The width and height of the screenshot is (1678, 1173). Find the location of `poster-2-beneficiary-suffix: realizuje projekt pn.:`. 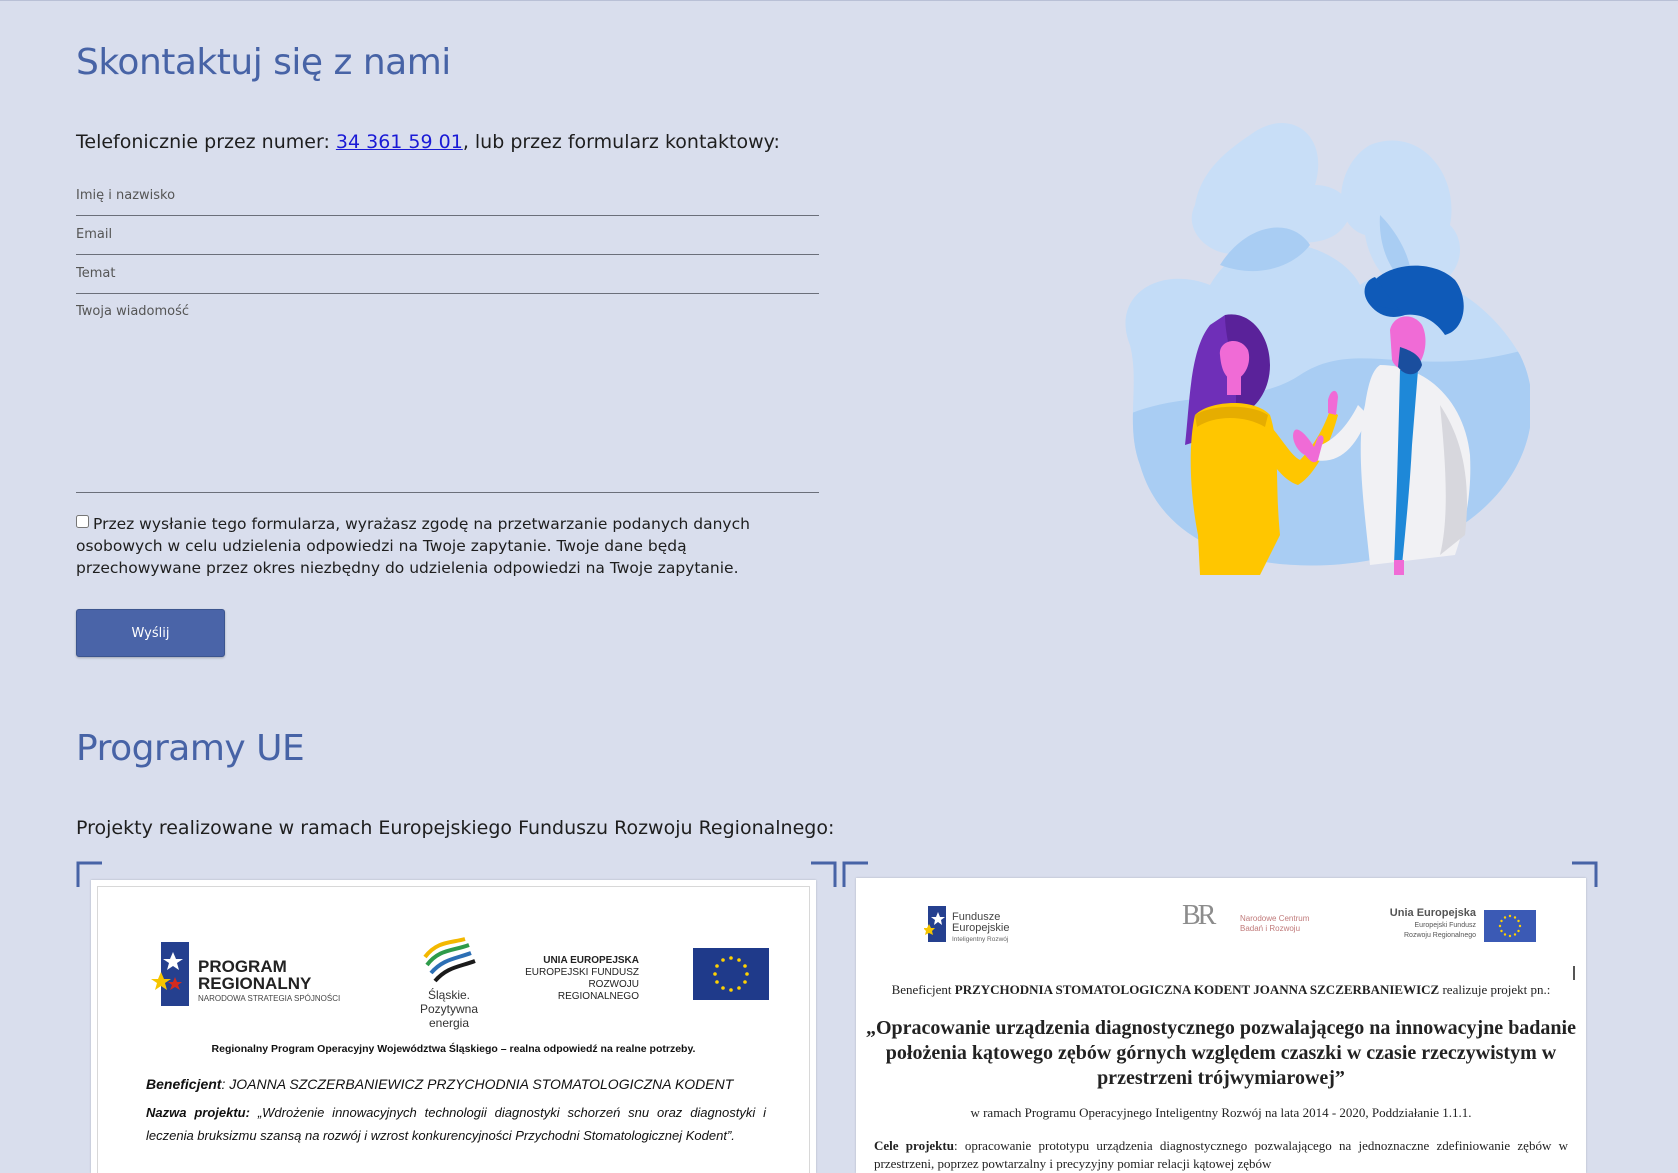

poster-2-beneficiary-suffix: realizuje projekt pn.: is located at coordinates (1495, 989).